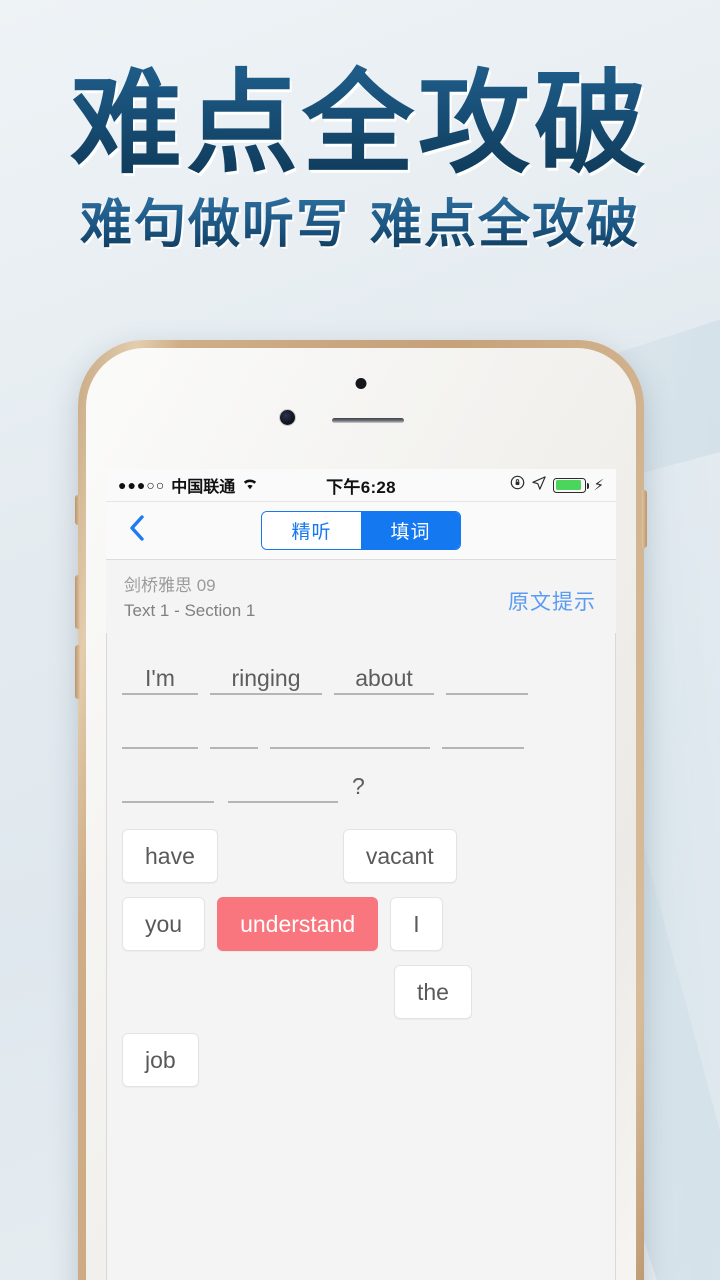 The height and width of the screenshot is (1280, 720). What do you see at coordinates (517, 485) in the screenshot?
I see `lock-rotation-icon` at bounding box center [517, 485].